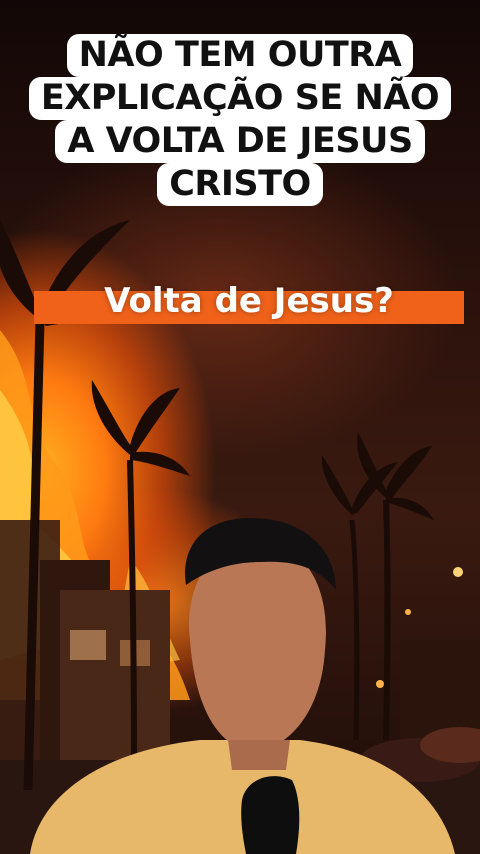  What do you see at coordinates (240, 141) in the screenshot?
I see `caption-line: A VOLTA DE JESUS` at bounding box center [240, 141].